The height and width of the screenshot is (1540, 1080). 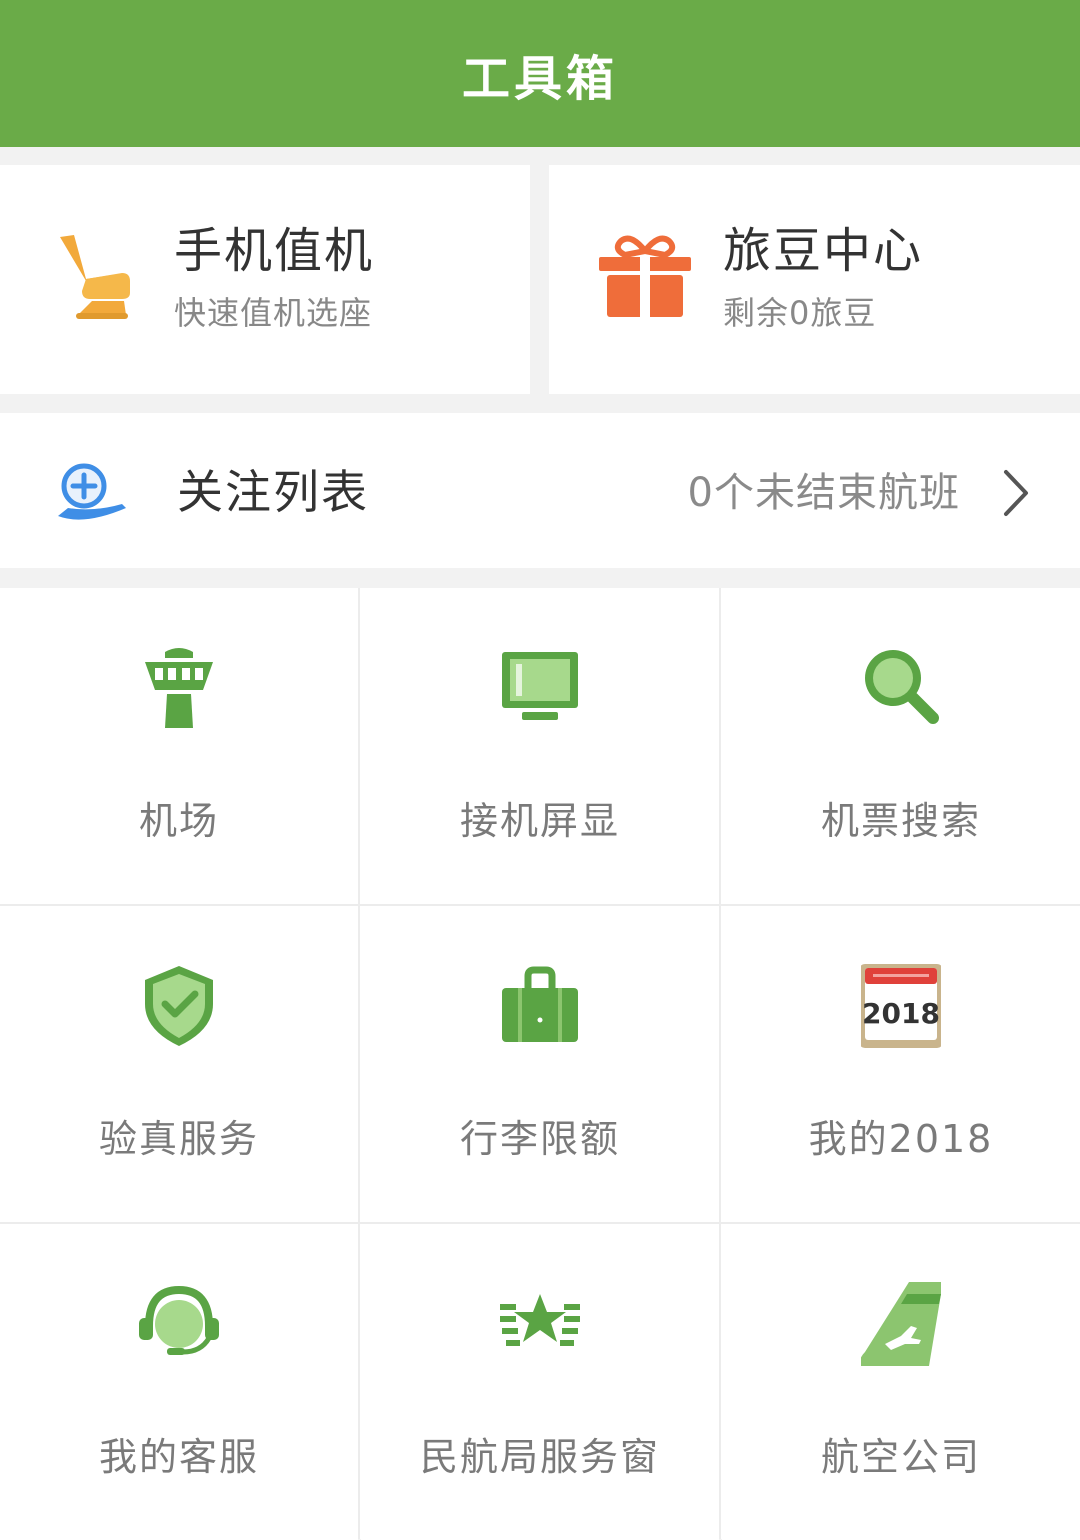 I want to click on beans-subtitle: 剩余0旅豆, so click(x=800, y=313).